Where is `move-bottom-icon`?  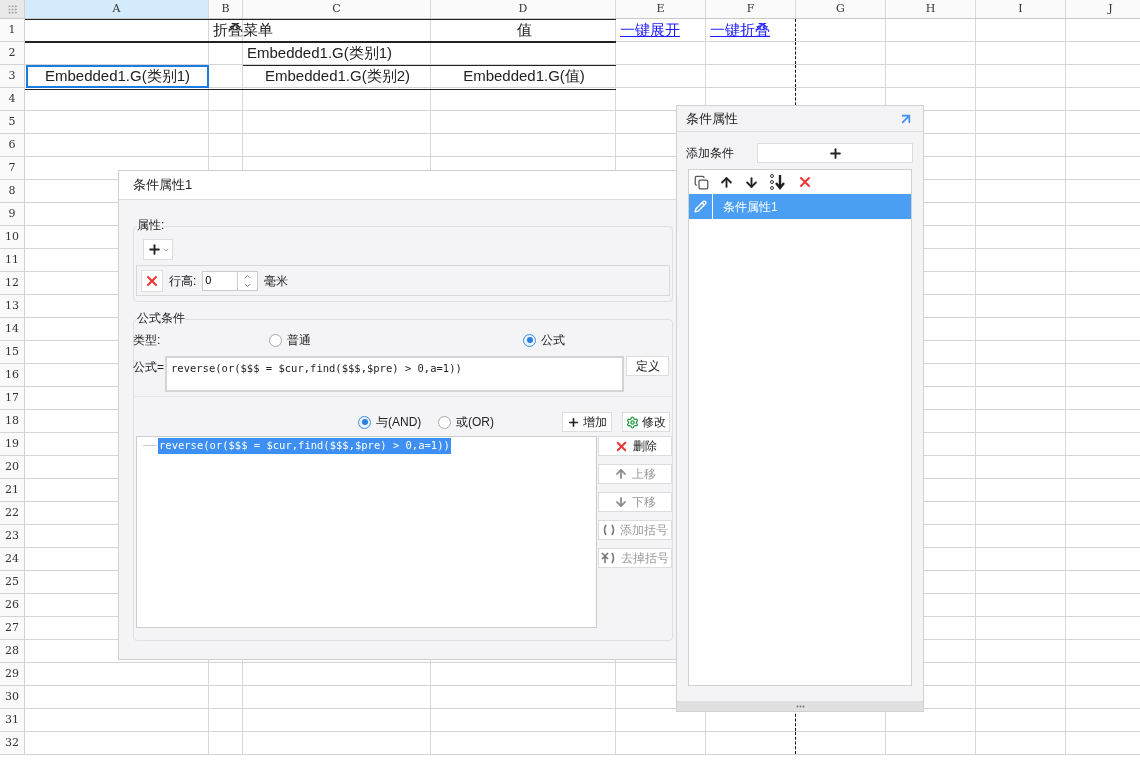
move-bottom-icon is located at coordinates (778, 182).